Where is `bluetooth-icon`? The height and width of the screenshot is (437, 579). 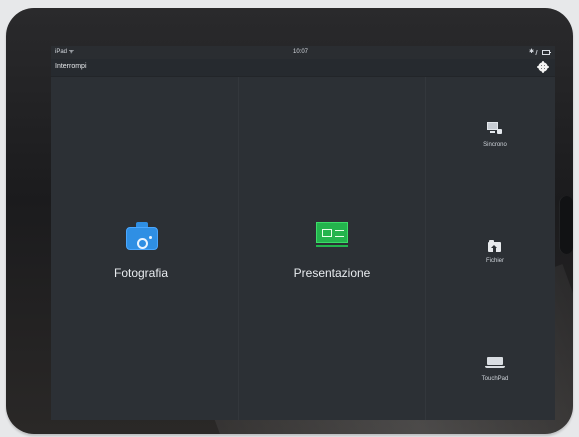
bluetooth-icon is located at coordinates (538, 52).